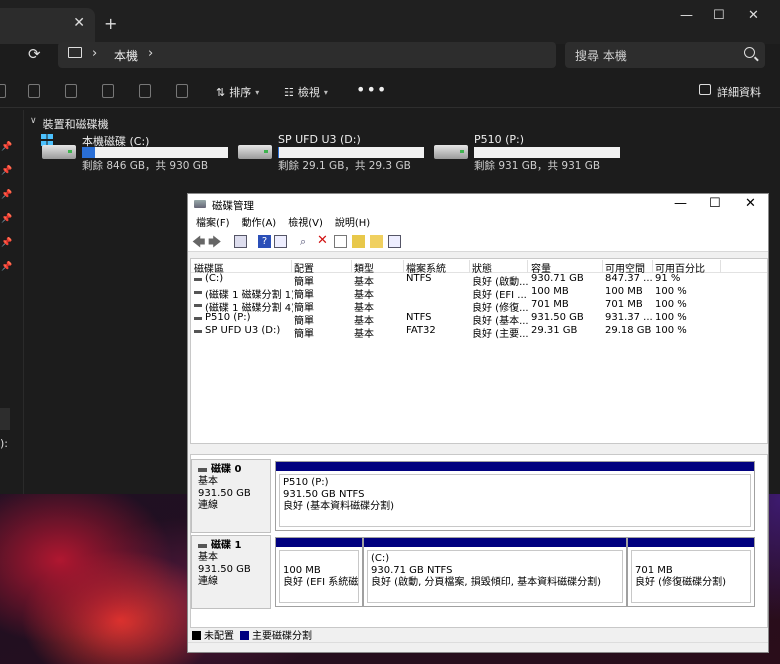  I want to click on back-arrow-icon: 🡄, so click(198, 241).